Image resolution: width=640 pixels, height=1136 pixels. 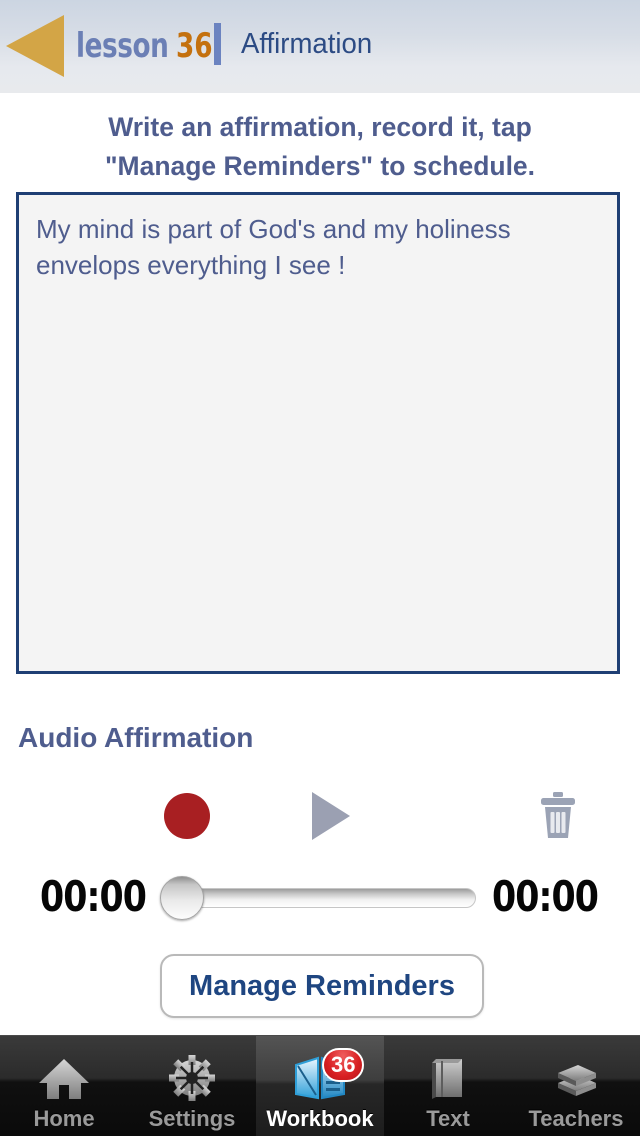 I want to click on stacked-books-icon, so click(x=576, y=1078).